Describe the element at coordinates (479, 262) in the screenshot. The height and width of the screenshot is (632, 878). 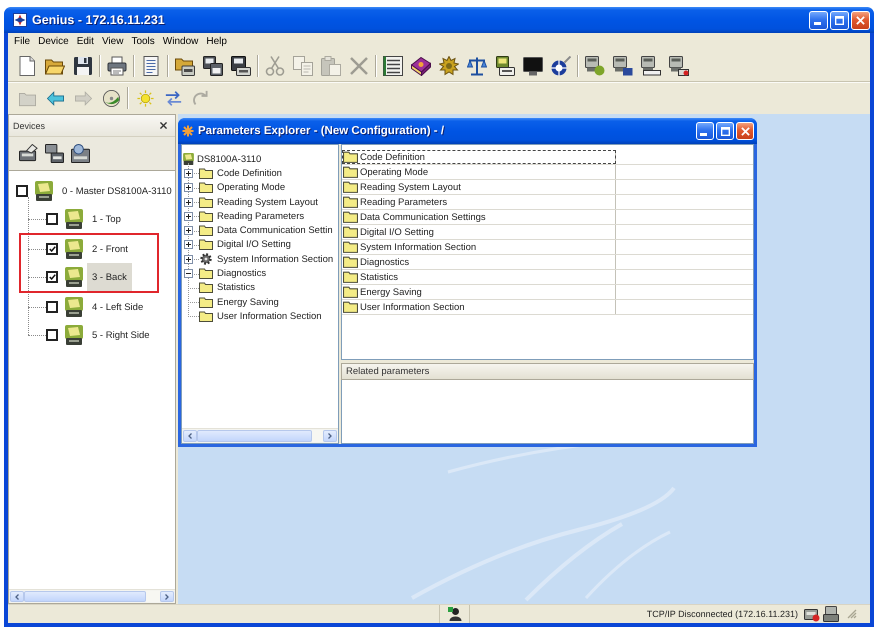
I see `list-item: Diagnostics` at that location.